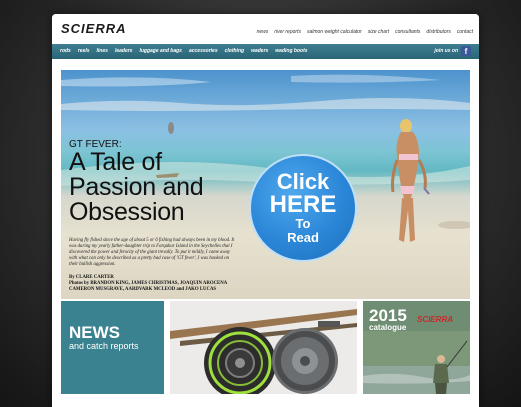 This screenshot has width=521, height=407. Describe the element at coordinates (435, 319) in the screenshot. I see `catalogue-brand-logo: SCIERRA` at that location.